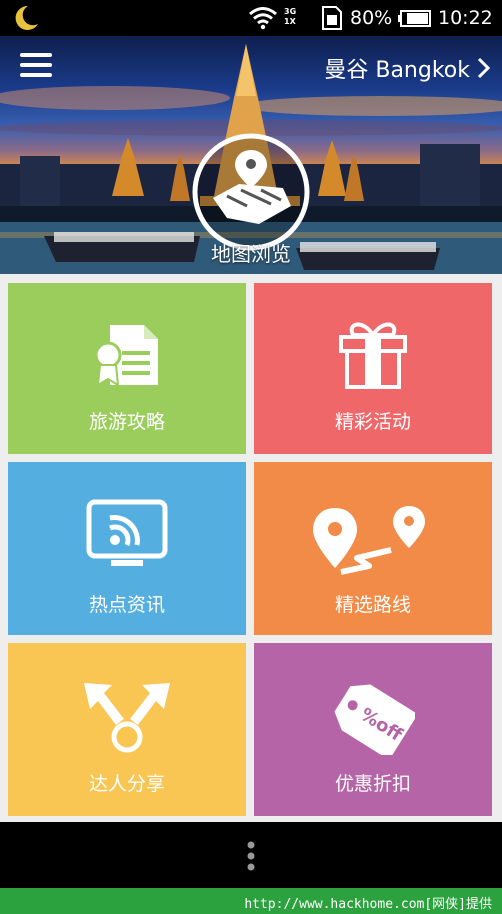 Image resolution: width=502 pixels, height=914 pixels. I want to click on city-selector: 曼谷 Bangkok, so click(407, 68).